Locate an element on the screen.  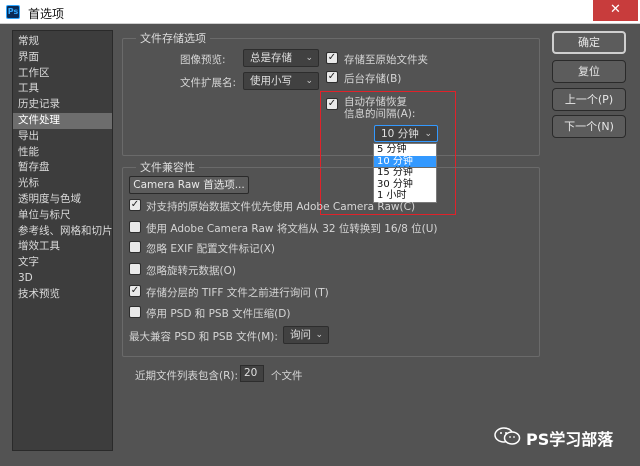
max-compat-select: 询问 ⌄ is located at coordinates (306, 335).